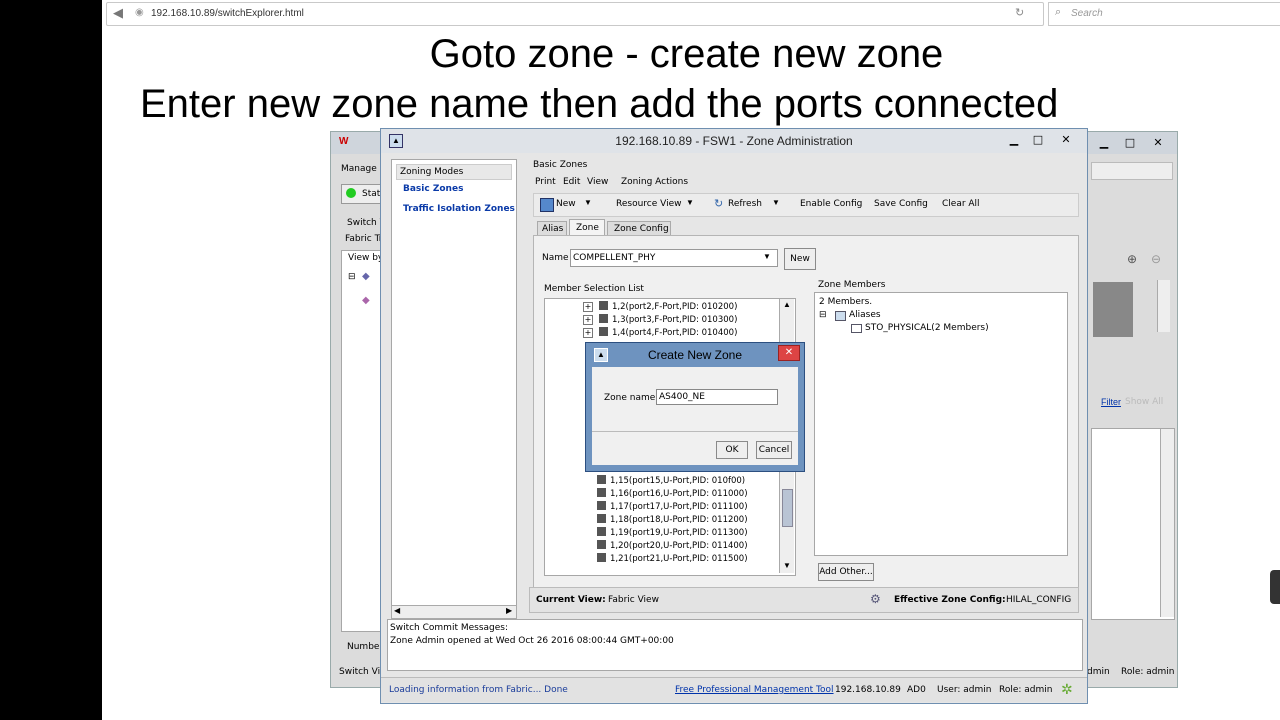 The image size is (1280, 720). I want to click on bg-role-label: Role: admin, so click(1148, 672).